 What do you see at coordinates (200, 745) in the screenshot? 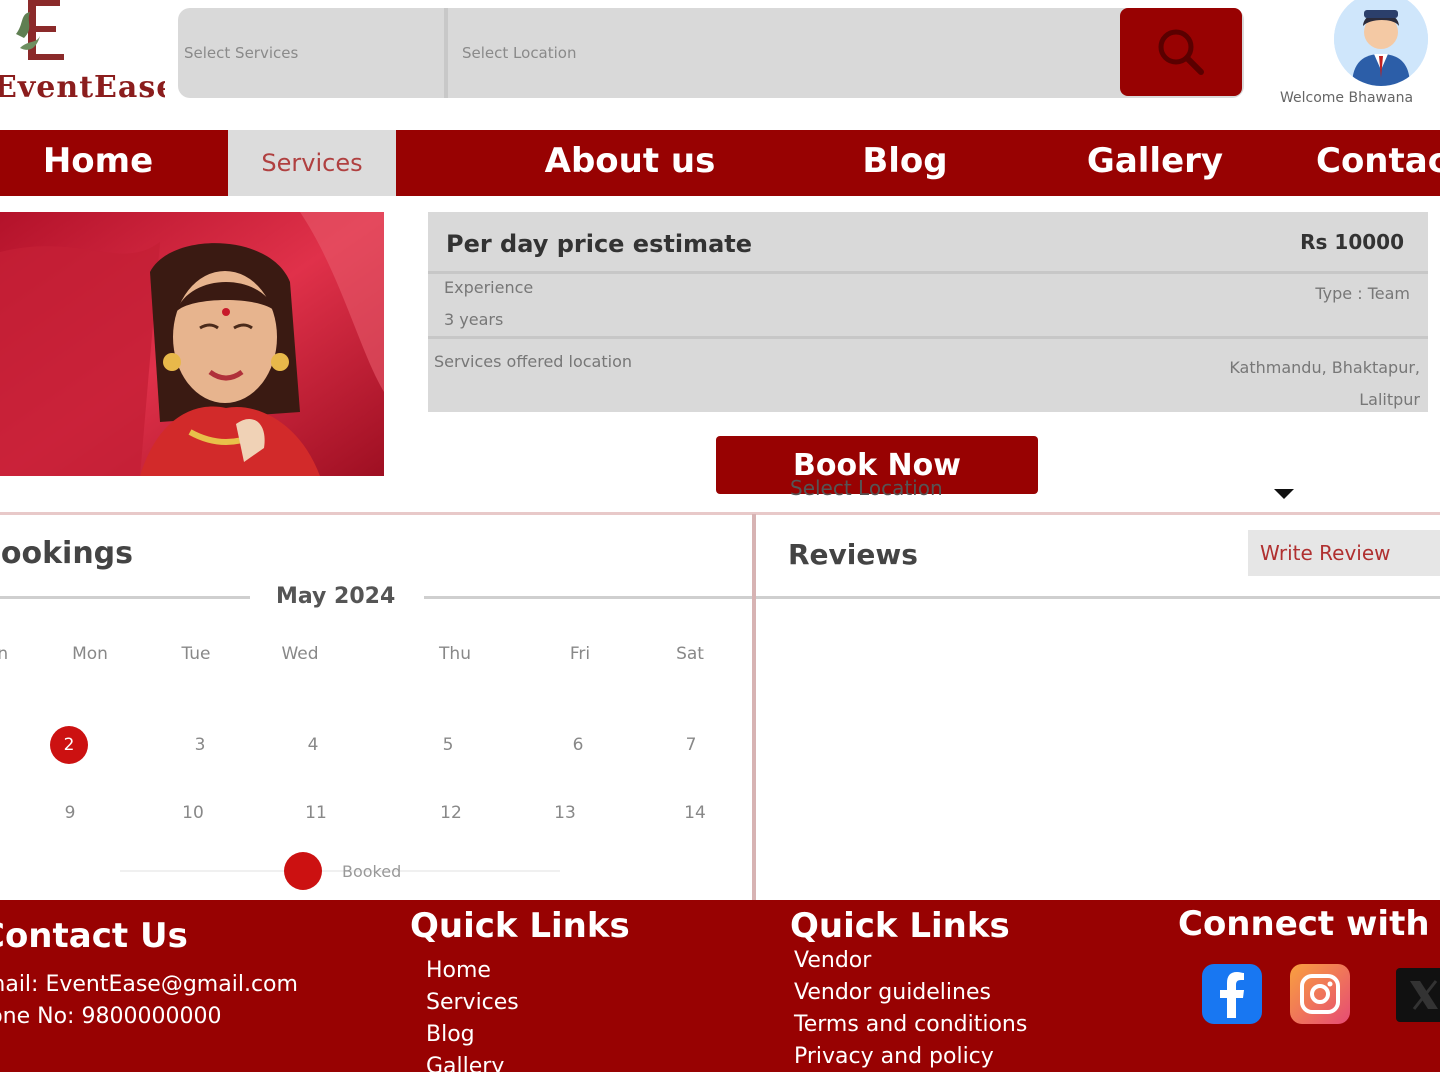
I see `calendar-day: 3` at bounding box center [200, 745].